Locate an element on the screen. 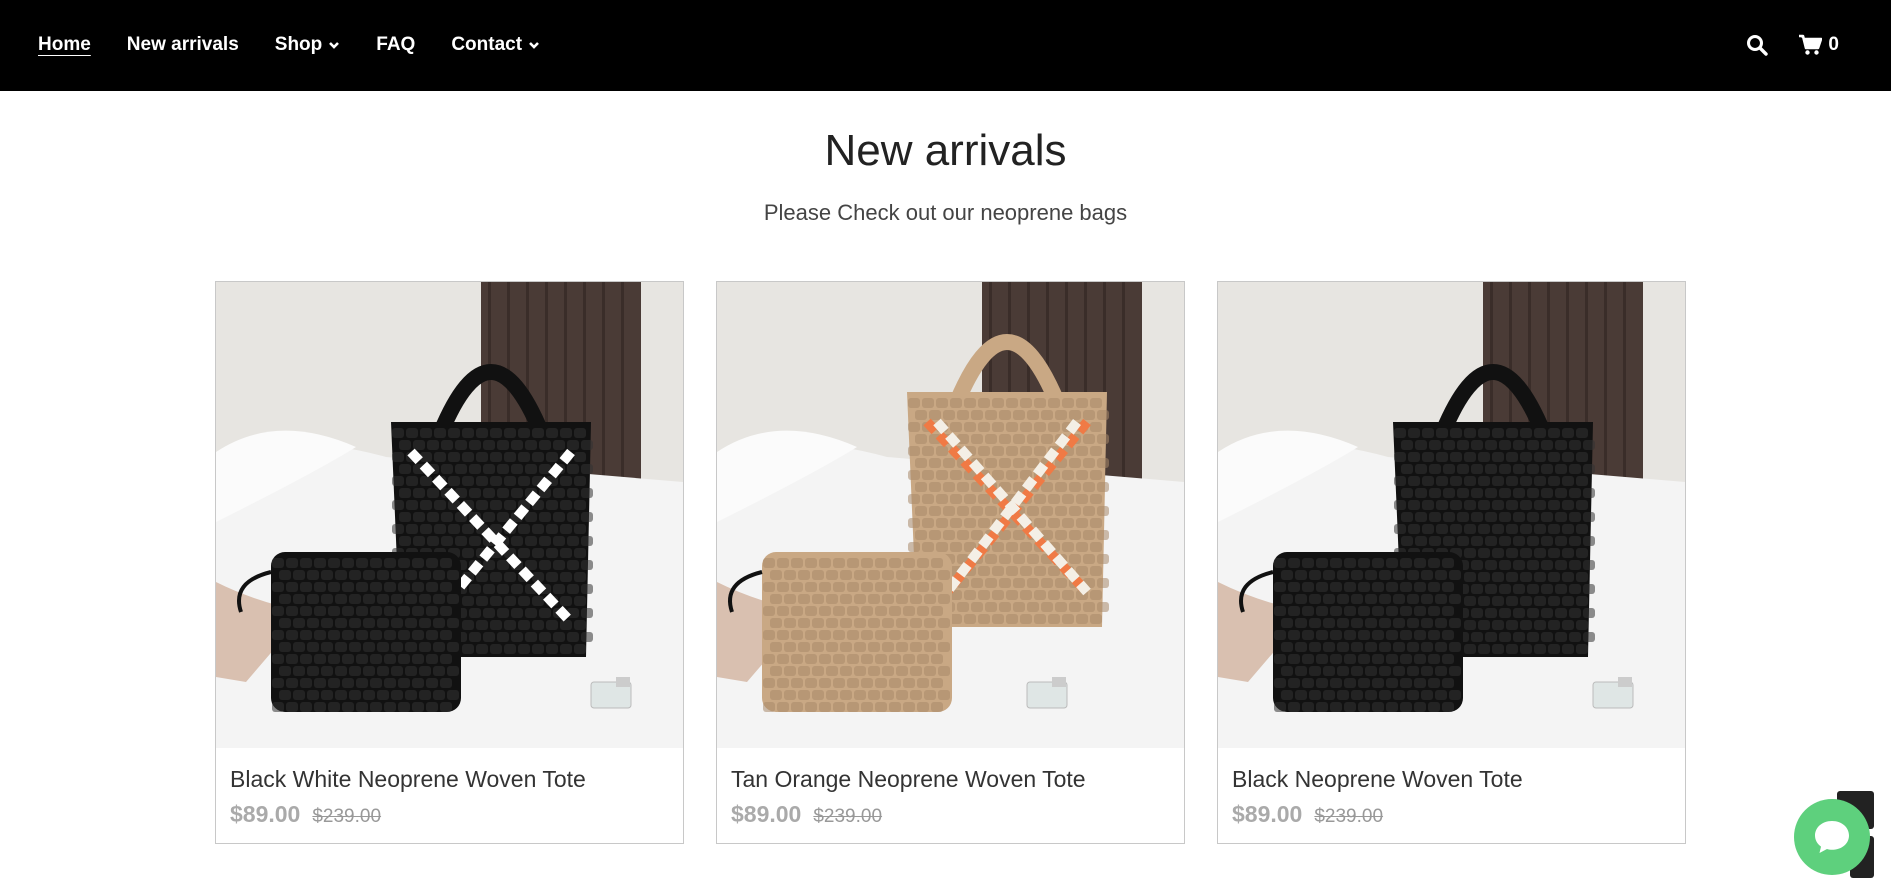 The height and width of the screenshot is (883, 1891). top-navbar: Home New arrivals Shop FAQ Contact 0 is located at coordinates (945, 45).